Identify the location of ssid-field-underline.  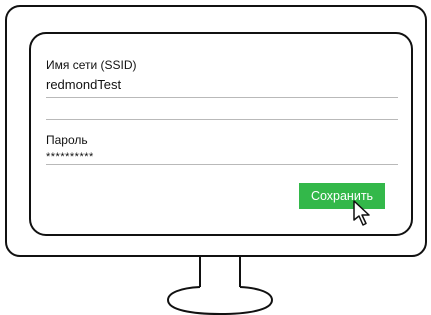
(222, 97).